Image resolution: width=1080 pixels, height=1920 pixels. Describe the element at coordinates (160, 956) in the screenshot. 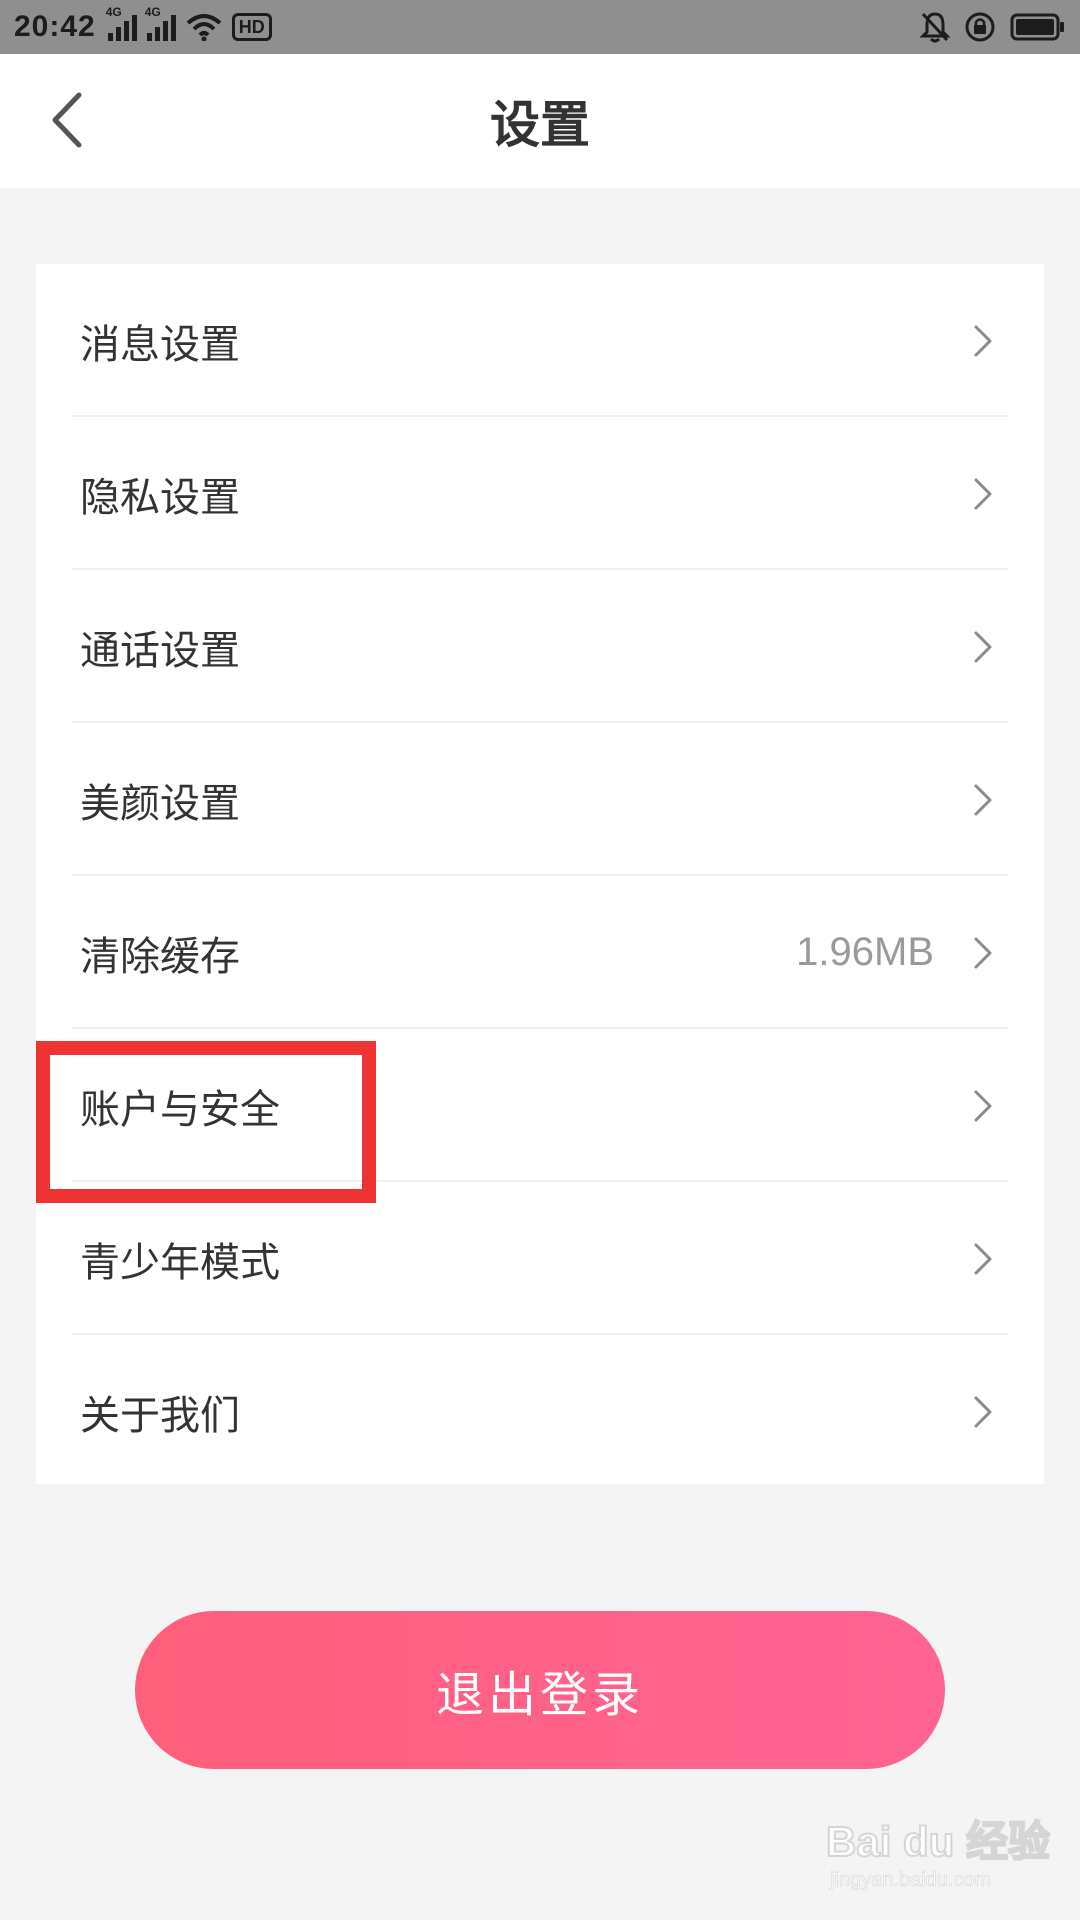

I see `settings-item-label: 清除缓存` at that location.